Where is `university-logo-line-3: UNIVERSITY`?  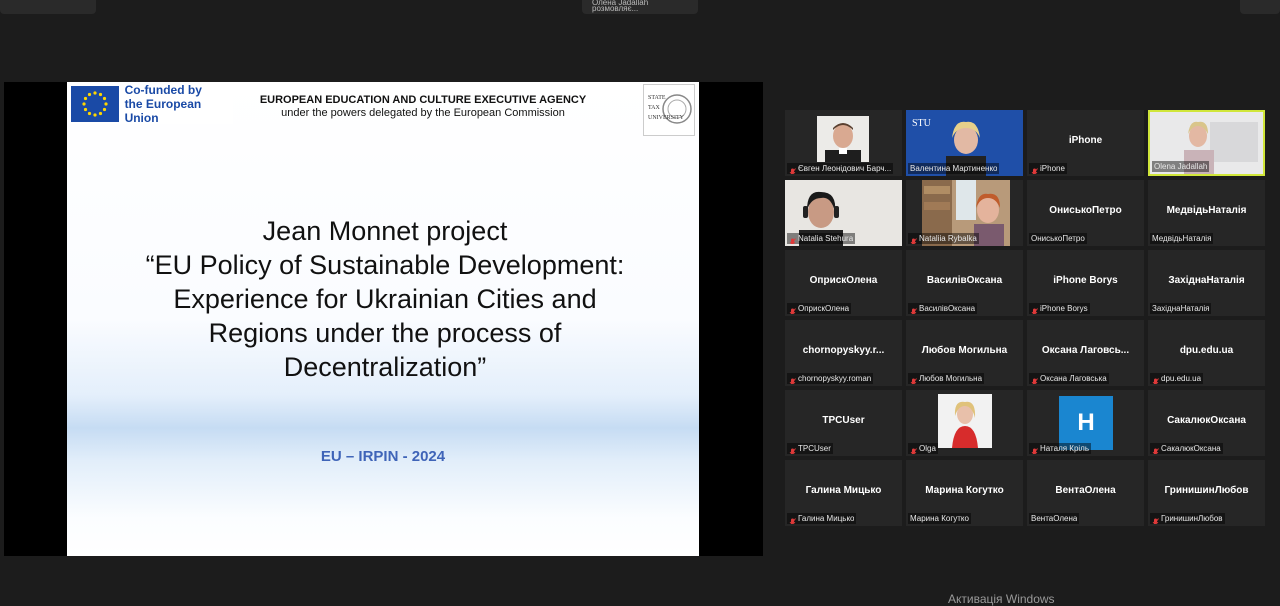
university-logo-line-3: UNIVERSITY is located at coordinates (666, 118).